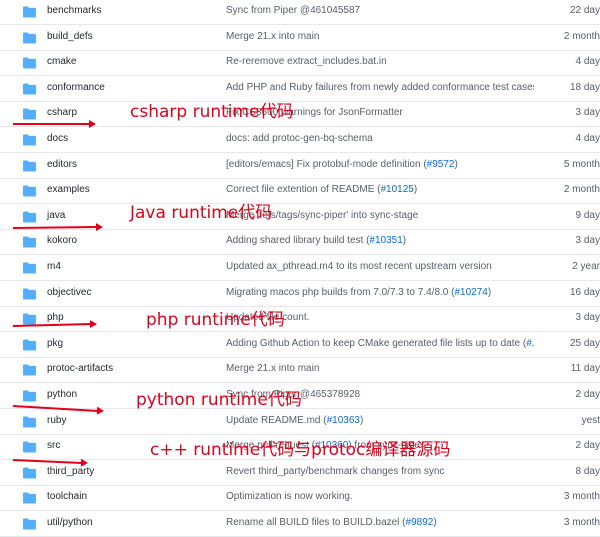 The width and height of the screenshot is (600, 537). Describe the element at coordinates (581, 522) in the screenshot. I see `commit-date: 3 month` at that location.